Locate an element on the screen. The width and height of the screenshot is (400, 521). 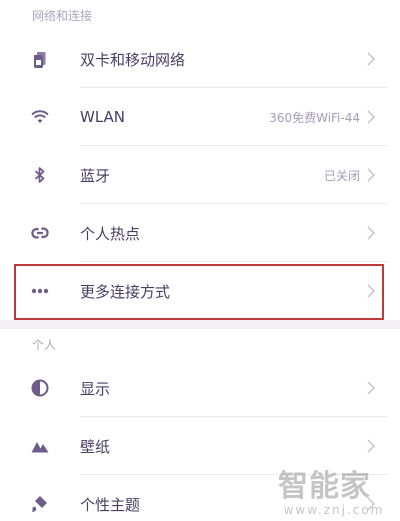
settings-item-display: 显示 is located at coordinates (200, 388).